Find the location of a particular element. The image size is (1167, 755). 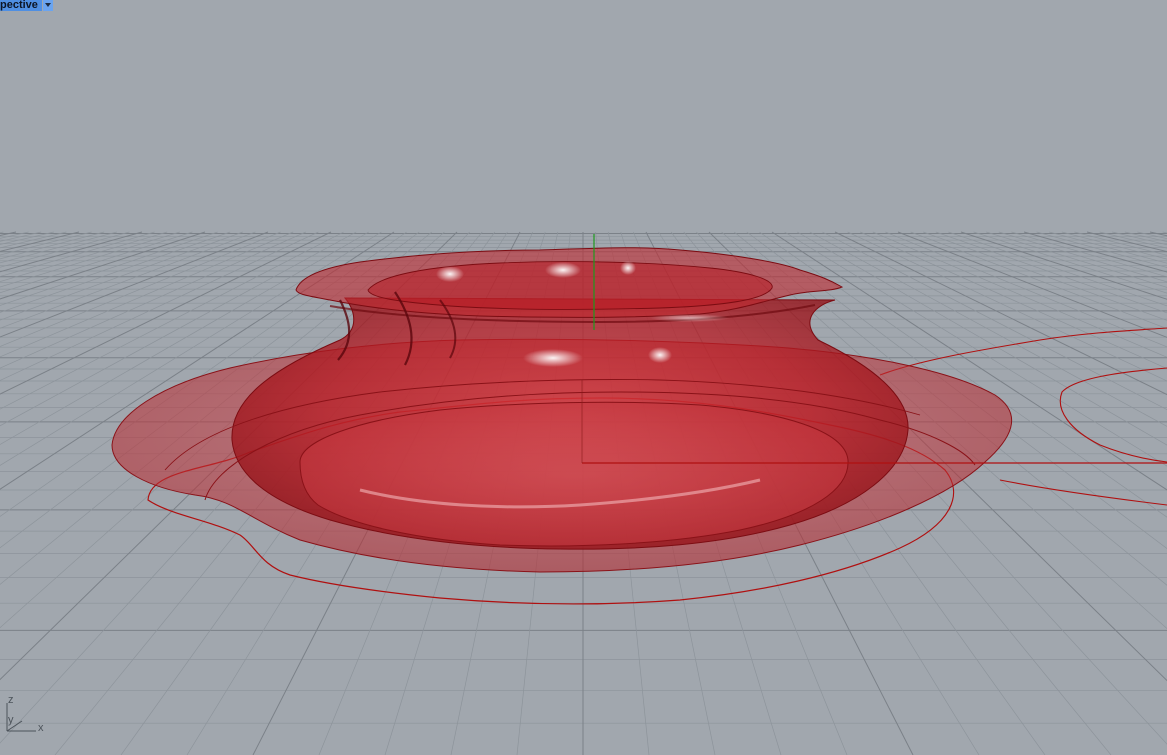

viewport-title-tab: pective is located at coordinates (26, 5).